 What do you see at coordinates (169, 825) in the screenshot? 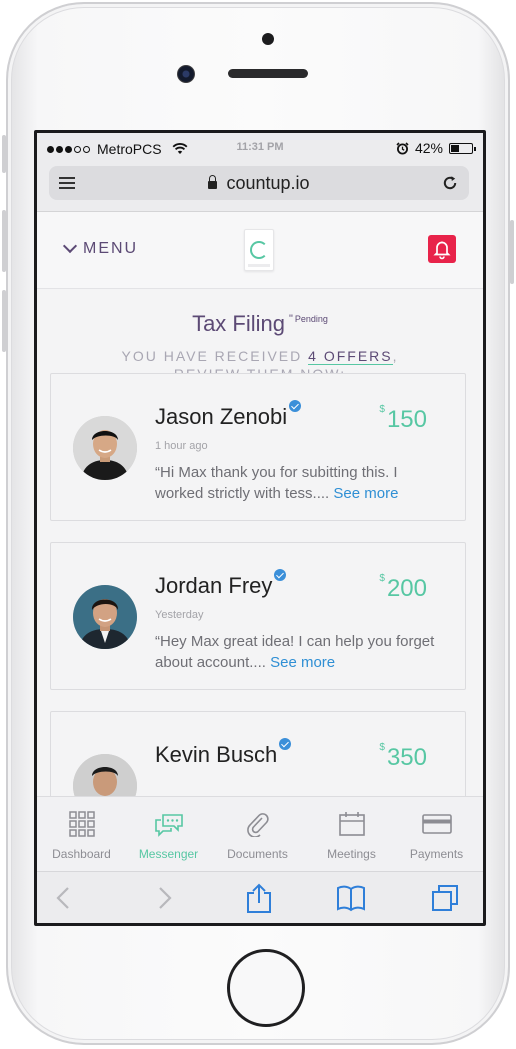
I see `chat-icon` at bounding box center [169, 825].